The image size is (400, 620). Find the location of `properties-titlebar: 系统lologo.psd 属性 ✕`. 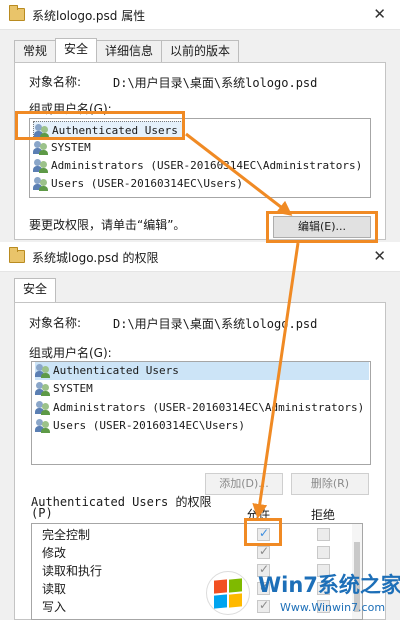

properties-titlebar: 系统lologo.psd 属性 ✕ is located at coordinates (200, 15).